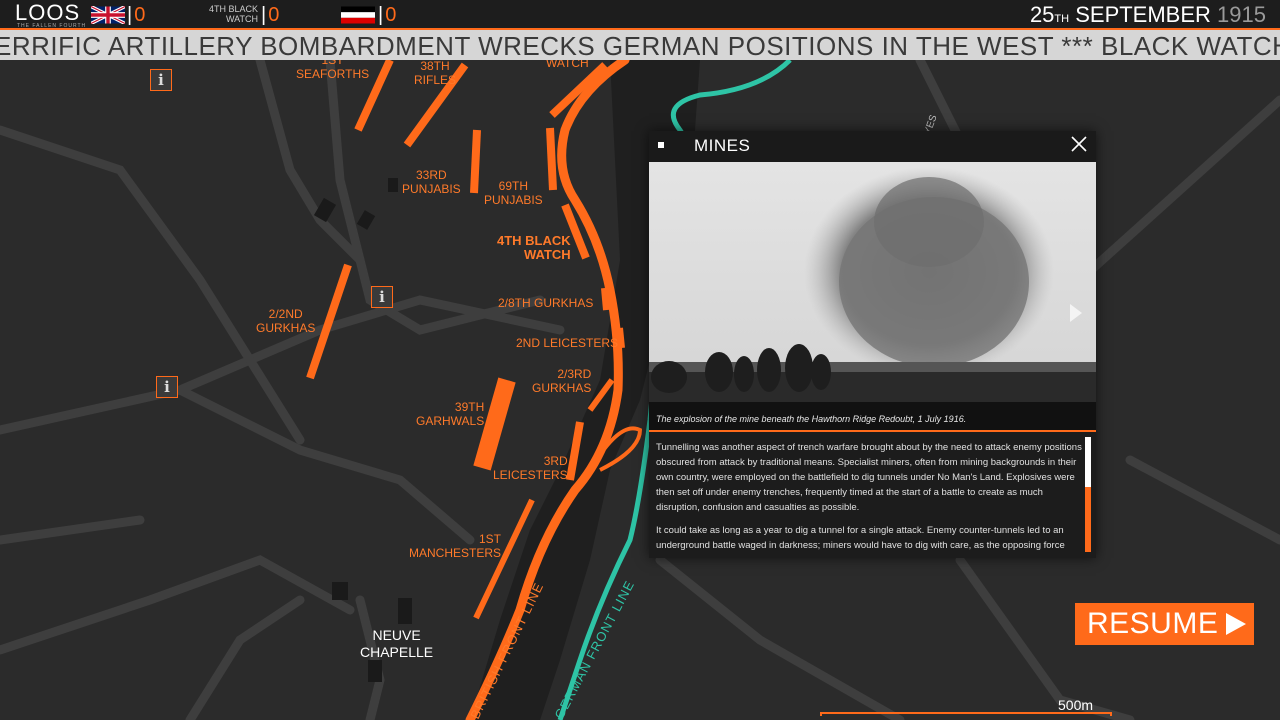 The image size is (1280, 720). Describe the element at coordinates (431, 182) in the screenshot. I see `unit-label-33rd-punjabis: 33RD PUNJABIS` at that location.